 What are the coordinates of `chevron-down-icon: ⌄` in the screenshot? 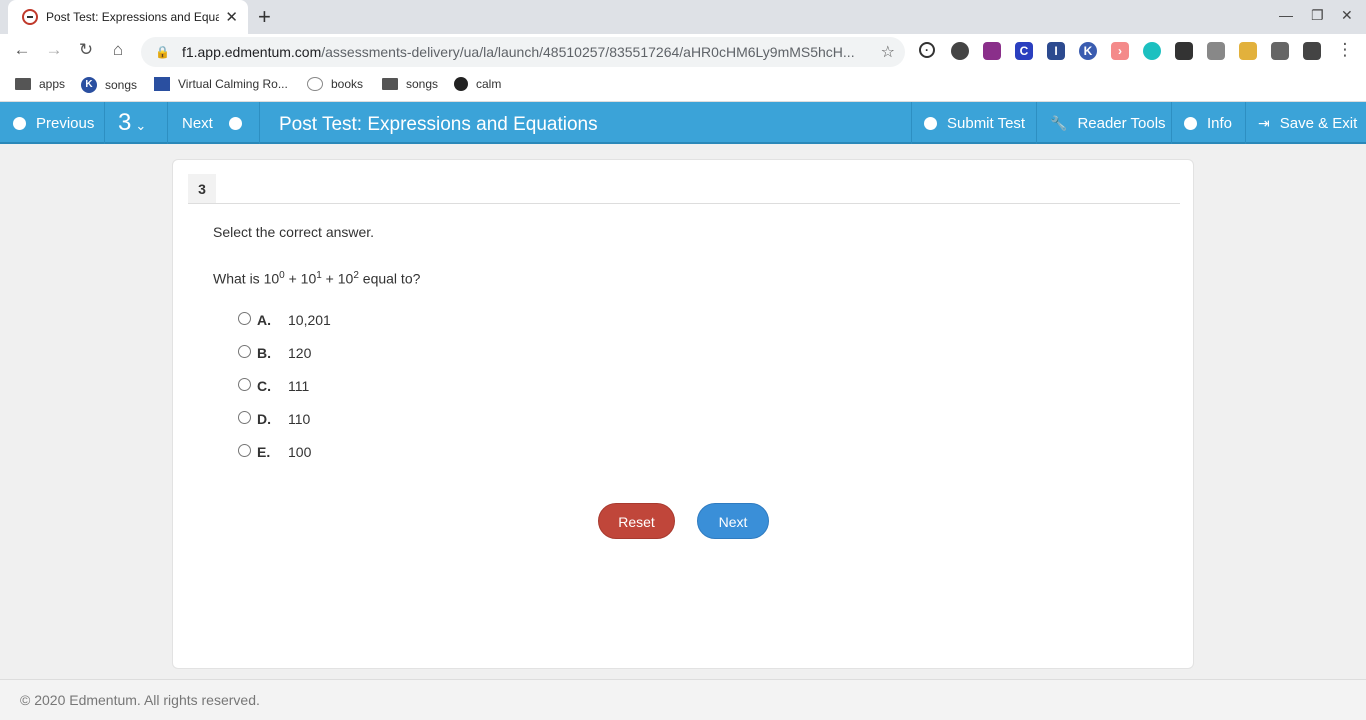 It's located at (141, 125).